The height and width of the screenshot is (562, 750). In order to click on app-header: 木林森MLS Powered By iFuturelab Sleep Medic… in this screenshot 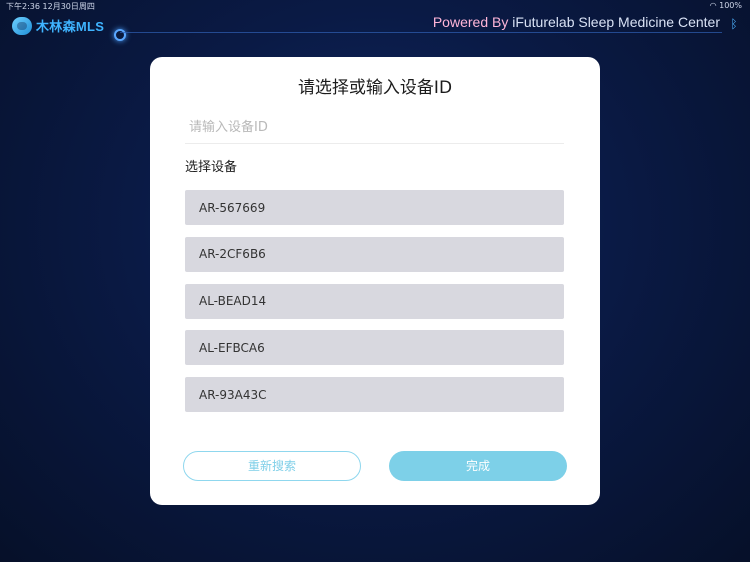, I will do `click(375, 26)`.